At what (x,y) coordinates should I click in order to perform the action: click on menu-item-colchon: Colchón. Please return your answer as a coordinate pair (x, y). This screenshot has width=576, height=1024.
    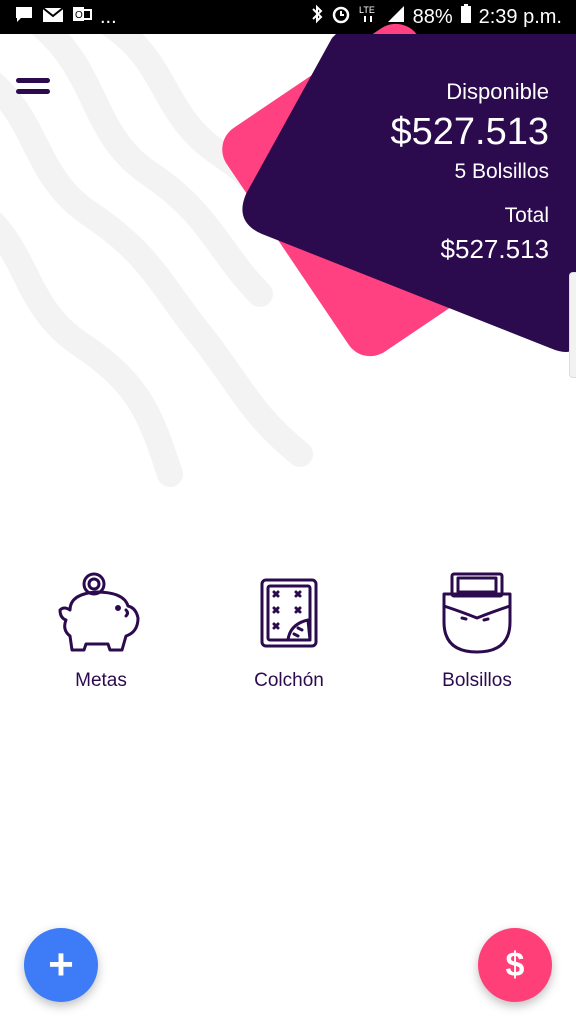
    Looking at the image, I should click on (289, 629).